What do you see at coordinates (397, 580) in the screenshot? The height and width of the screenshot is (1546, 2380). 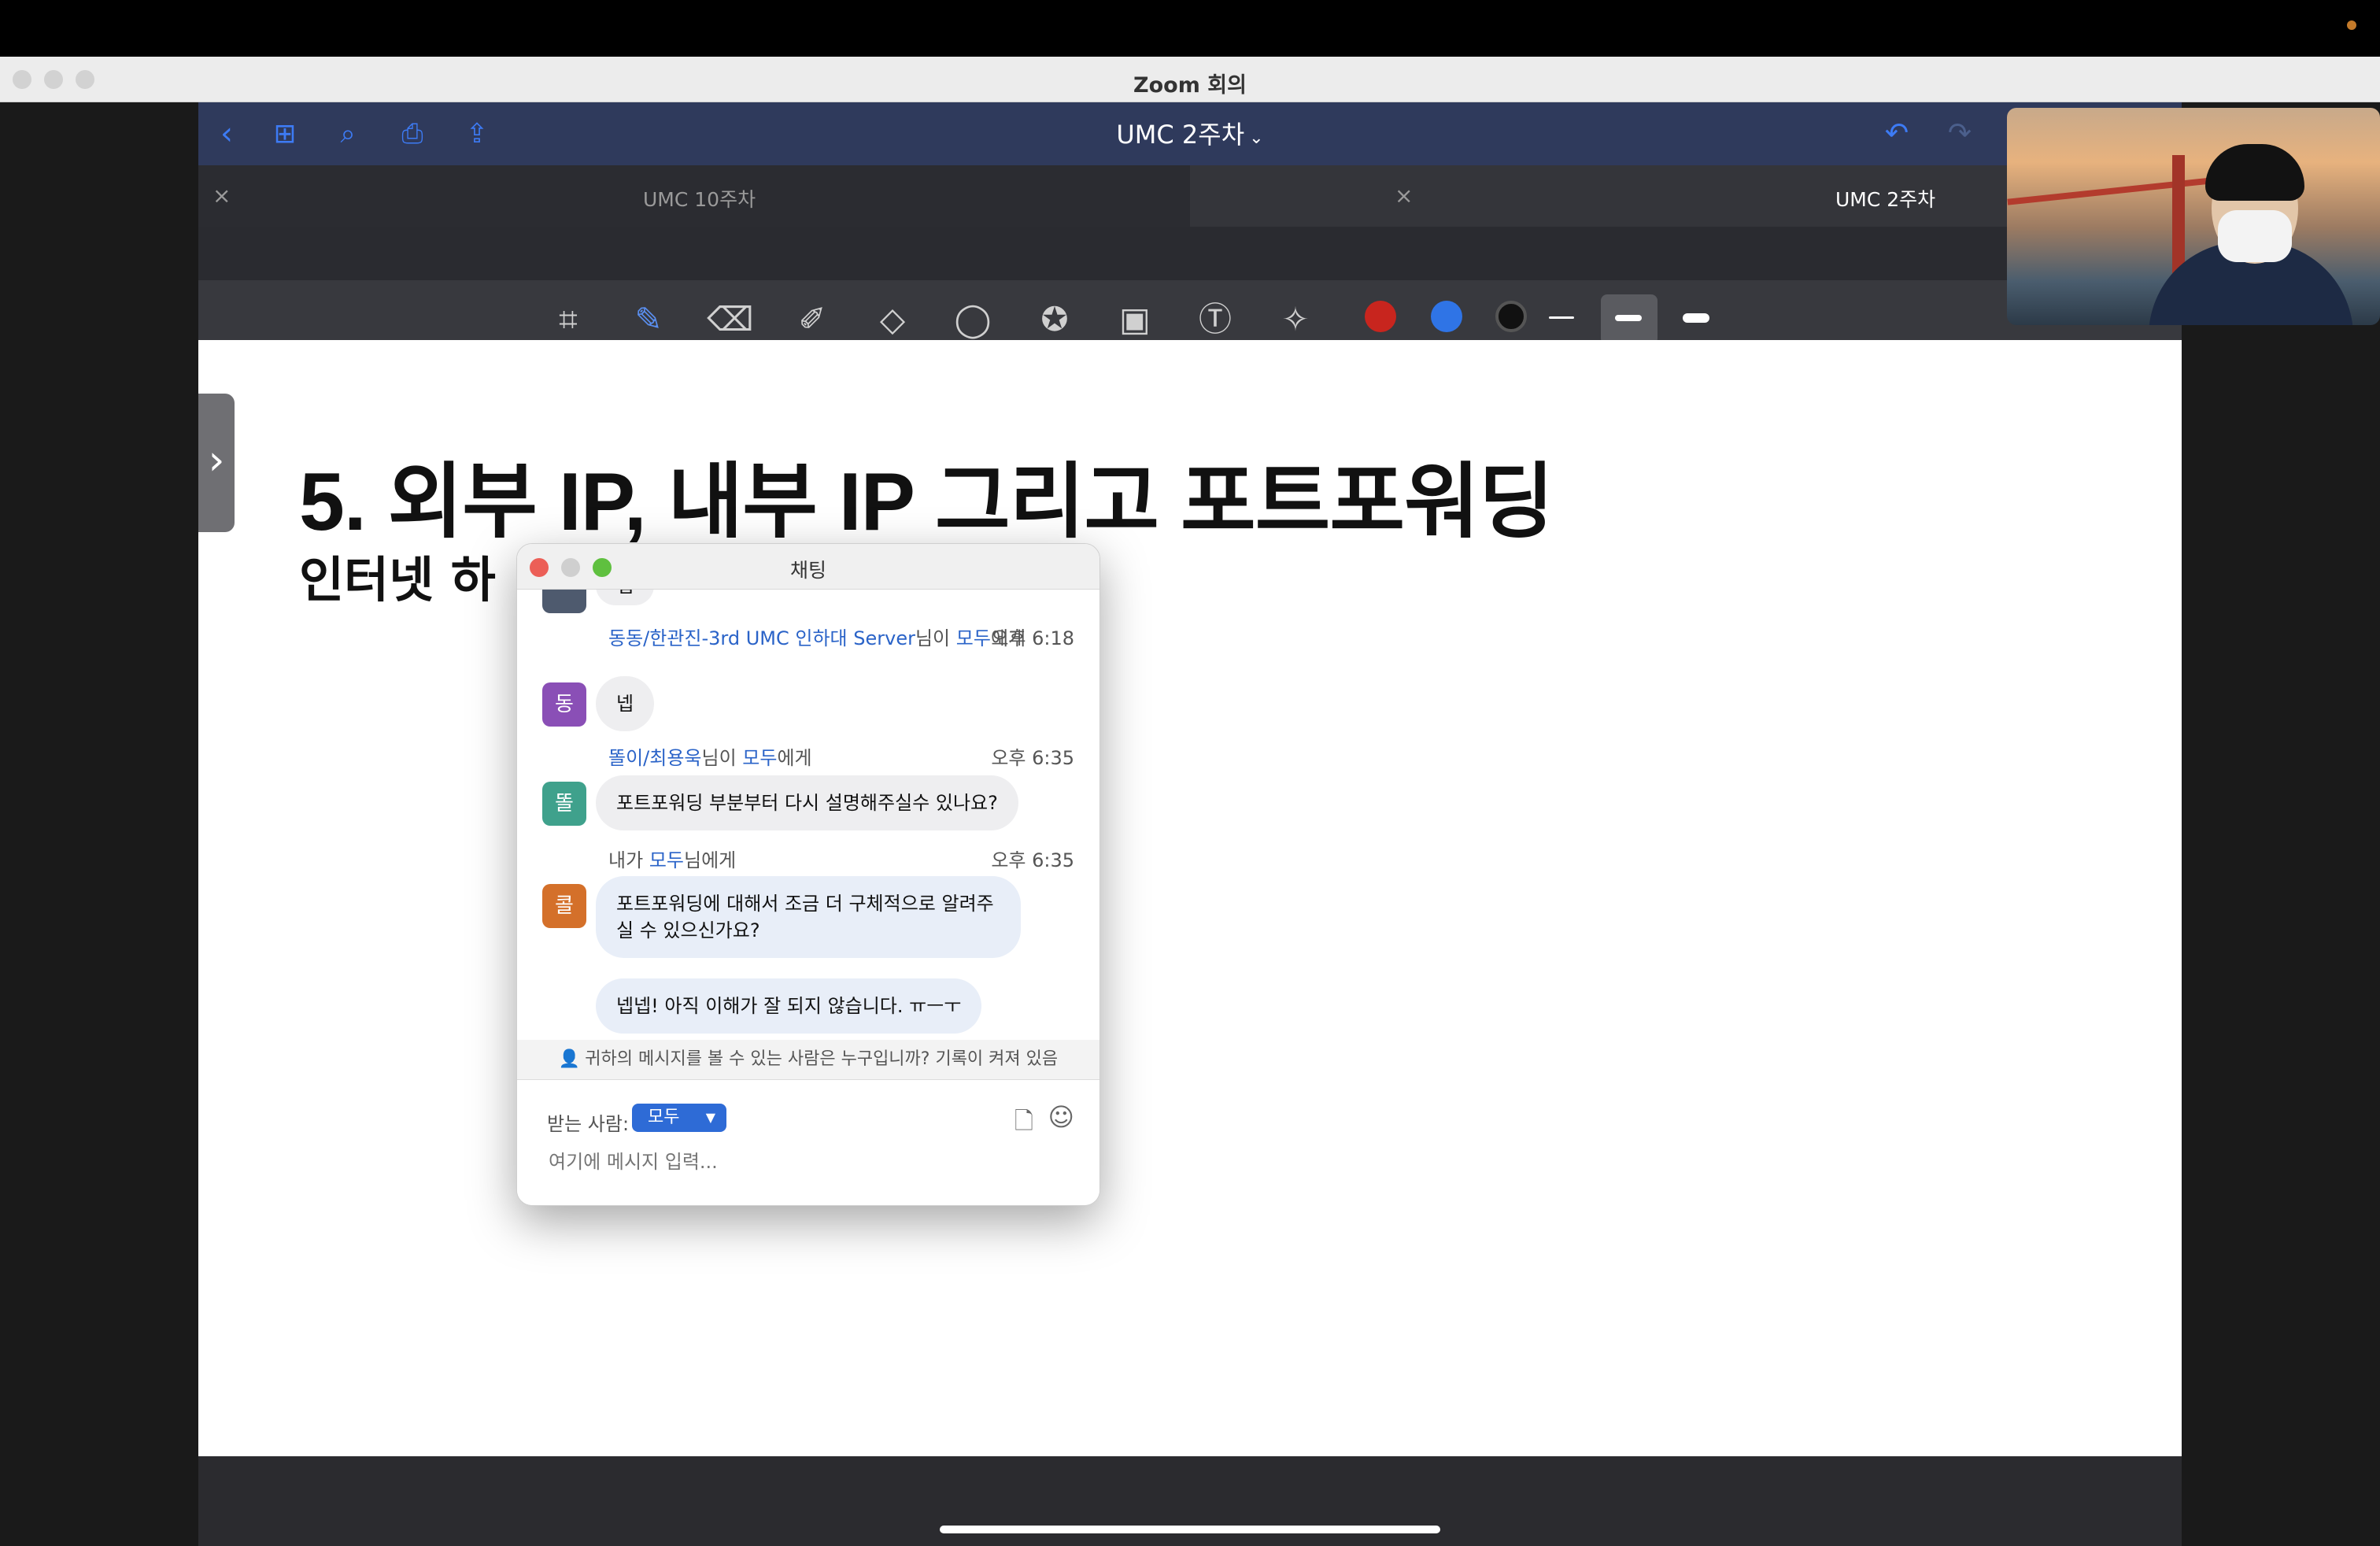 I see `page-subtitle: 인터넷 하` at bounding box center [397, 580].